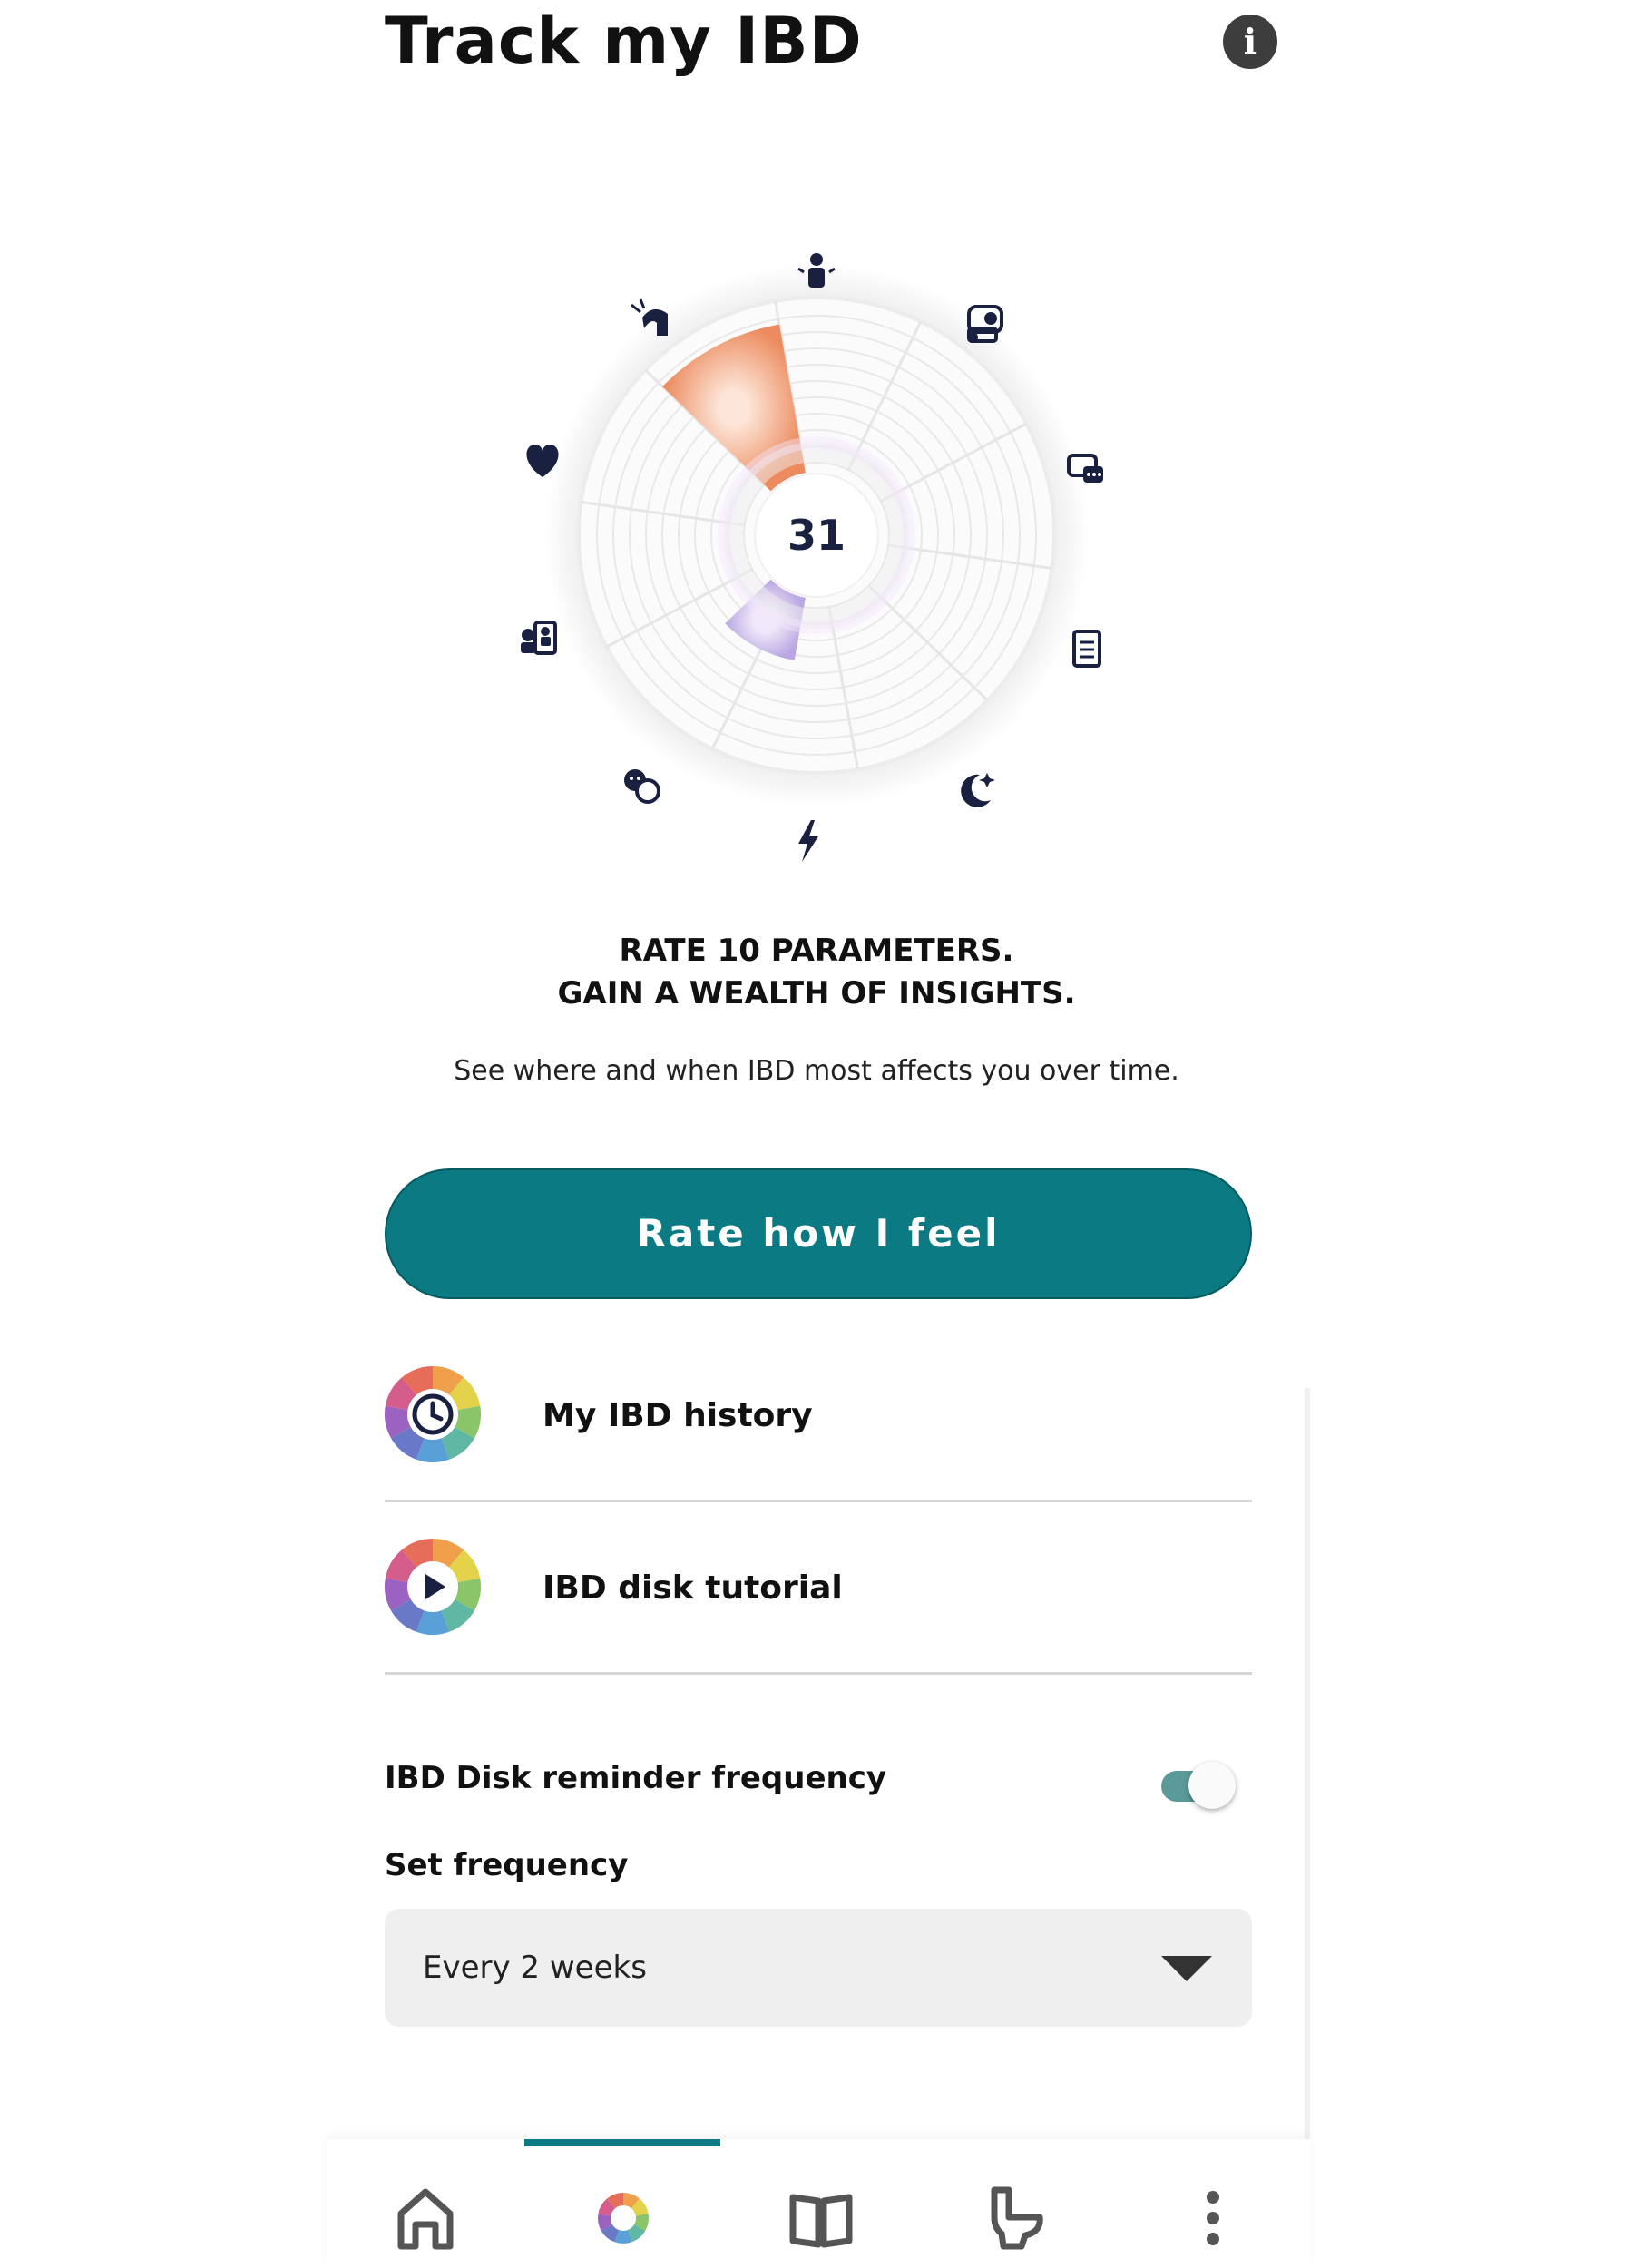  Describe the element at coordinates (636, 1778) in the screenshot. I see `reminder-frequency-label: IBD Disk reminder frequency` at that location.